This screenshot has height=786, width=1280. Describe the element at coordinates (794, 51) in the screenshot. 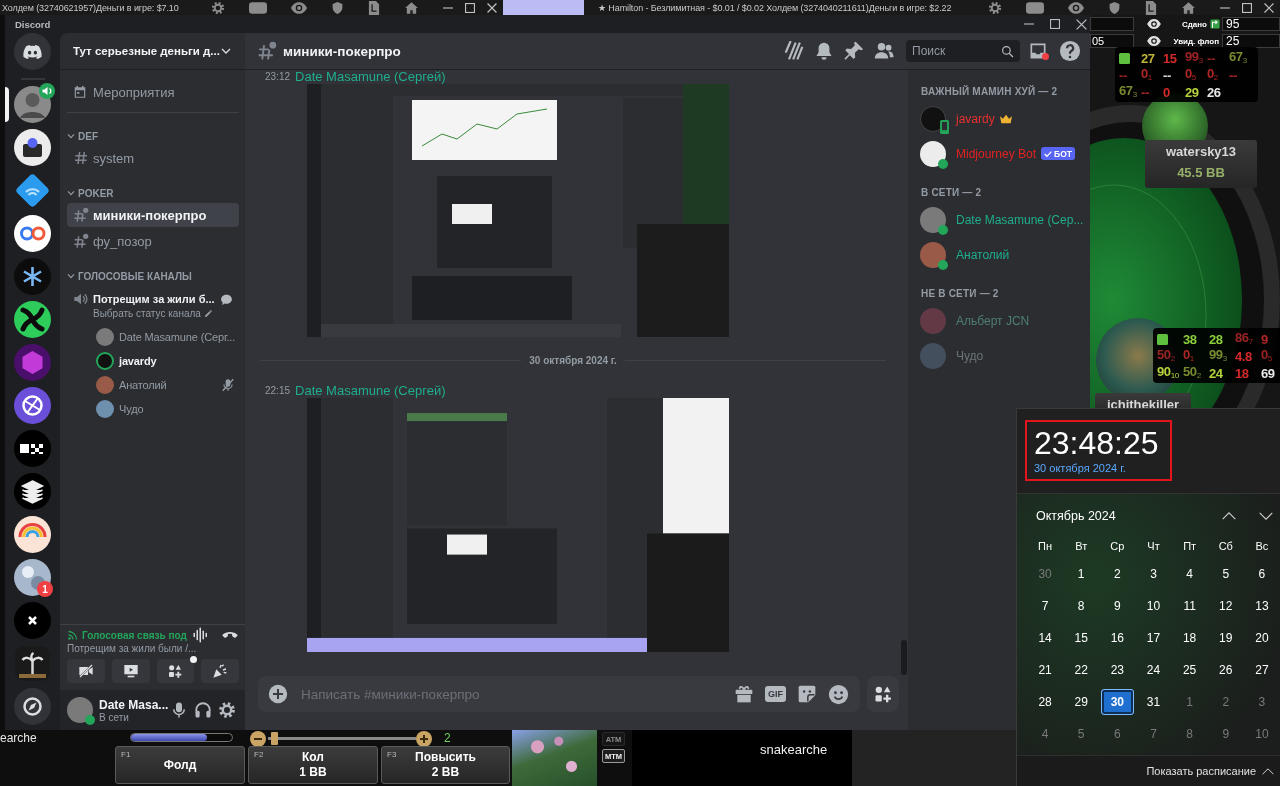

I see `threads-icon` at that location.